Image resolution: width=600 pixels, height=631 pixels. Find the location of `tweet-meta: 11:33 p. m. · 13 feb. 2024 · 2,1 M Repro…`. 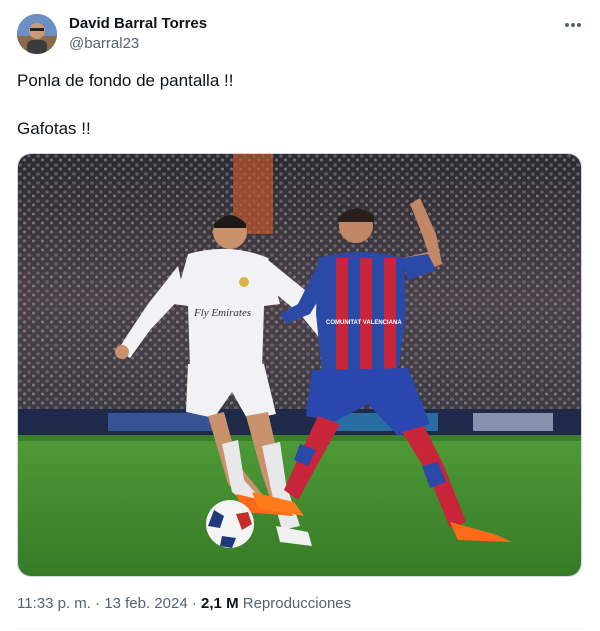

tweet-meta: 11:33 p. m. · 13 feb. 2024 · 2,1 M Repro… is located at coordinates (184, 604).